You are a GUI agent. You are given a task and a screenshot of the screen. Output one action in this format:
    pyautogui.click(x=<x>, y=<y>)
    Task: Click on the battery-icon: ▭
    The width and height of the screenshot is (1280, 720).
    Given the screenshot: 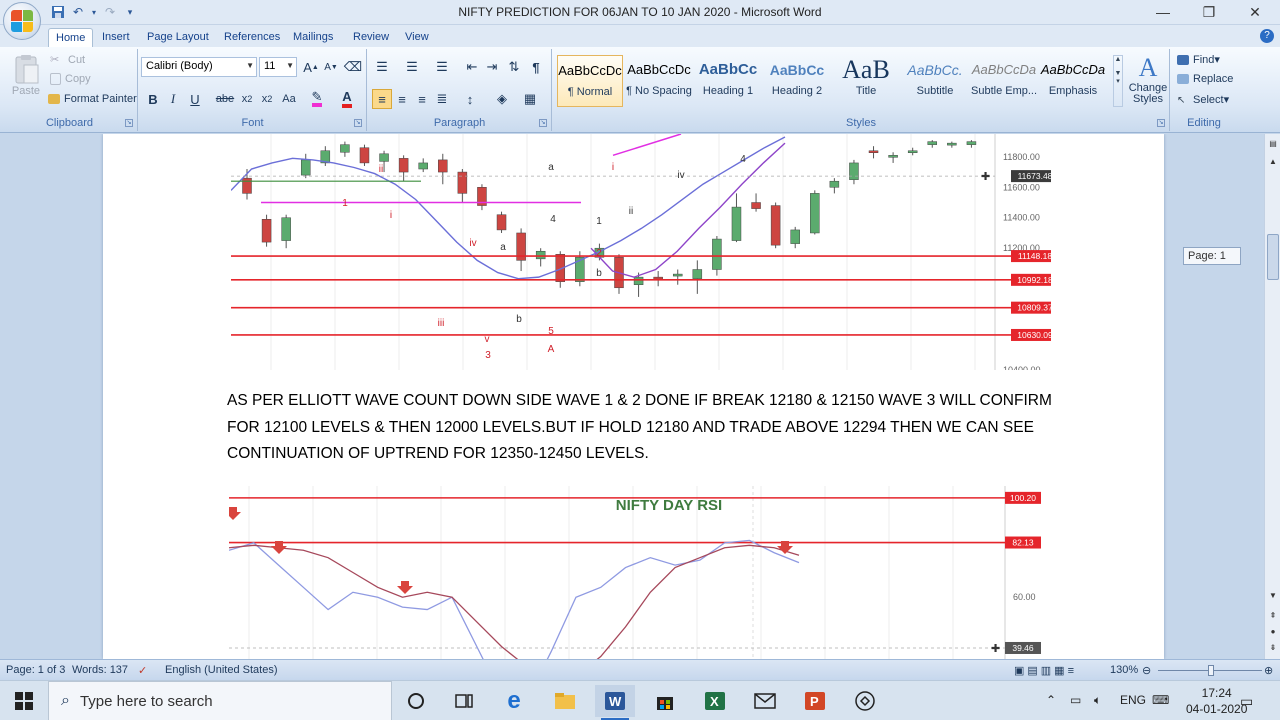 What is the action you would take?
    pyautogui.click(x=1075, y=700)
    